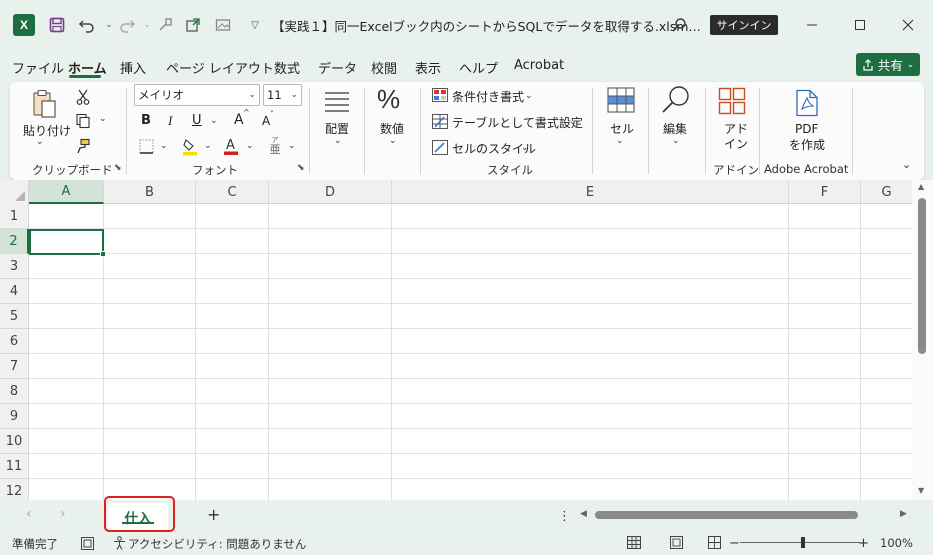 Image resolution: width=933 pixels, height=555 pixels. Describe the element at coordinates (732, 101) in the screenshot. I see `addins-icon` at that location.